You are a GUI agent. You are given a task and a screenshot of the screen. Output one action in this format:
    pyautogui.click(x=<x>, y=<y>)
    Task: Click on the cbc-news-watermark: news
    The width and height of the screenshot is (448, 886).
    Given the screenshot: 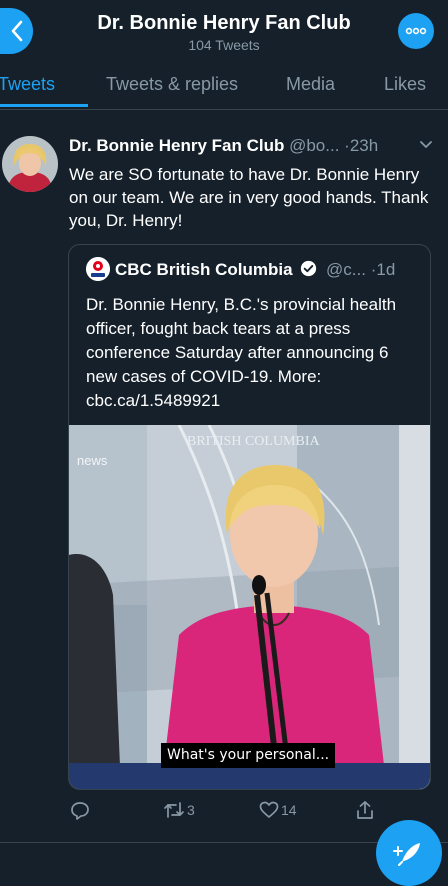 What is the action you would take?
    pyautogui.click(x=92, y=460)
    